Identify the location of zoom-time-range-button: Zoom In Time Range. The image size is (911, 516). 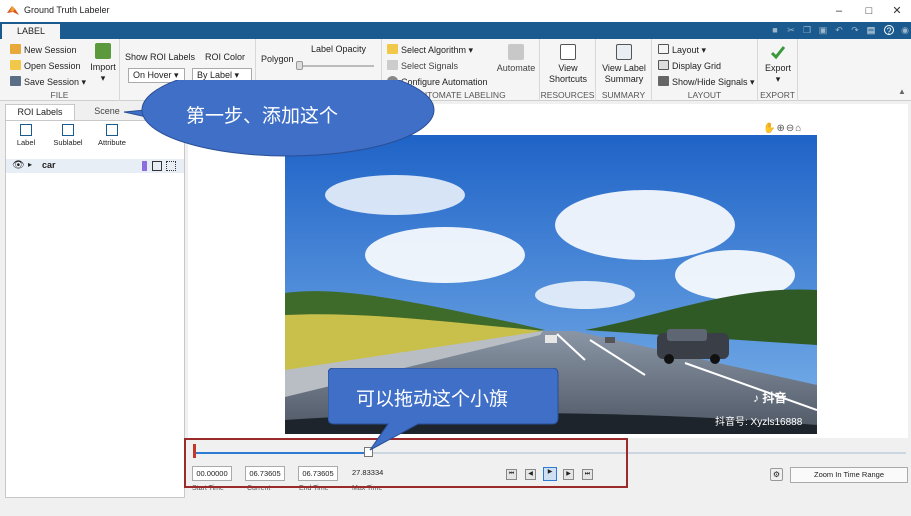
(849, 475).